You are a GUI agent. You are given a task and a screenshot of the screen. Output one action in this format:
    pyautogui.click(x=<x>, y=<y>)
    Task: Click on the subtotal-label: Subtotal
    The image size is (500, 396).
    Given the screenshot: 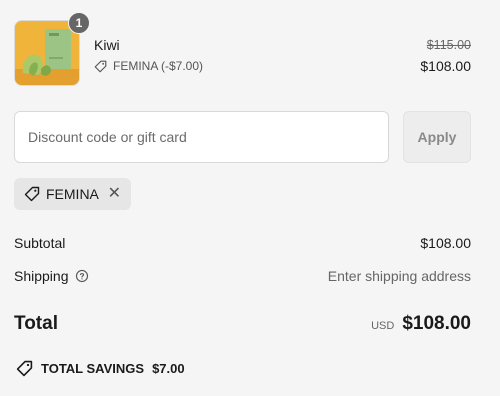 What is the action you would take?
    pyautogui.click(x=40, y=243)
    